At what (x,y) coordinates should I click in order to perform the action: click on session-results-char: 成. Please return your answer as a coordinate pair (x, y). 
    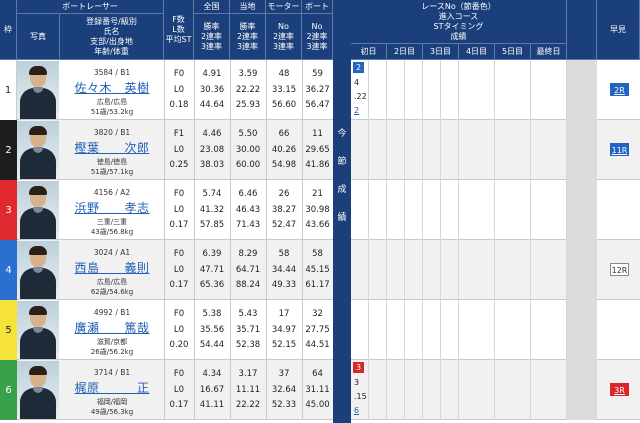
    Looking at the image, I should click on (342, 190).